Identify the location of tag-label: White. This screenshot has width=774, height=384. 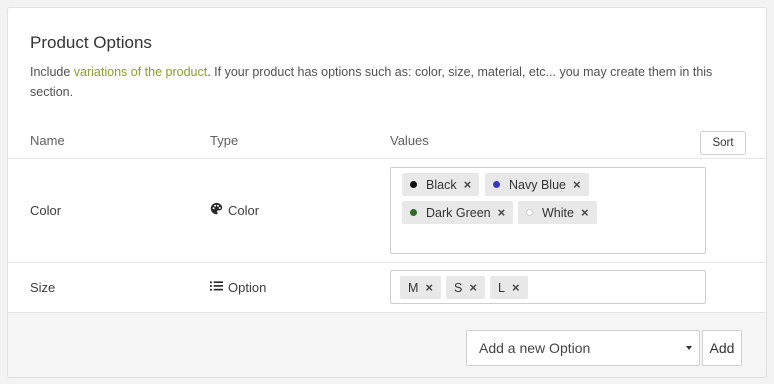
(558, 212).